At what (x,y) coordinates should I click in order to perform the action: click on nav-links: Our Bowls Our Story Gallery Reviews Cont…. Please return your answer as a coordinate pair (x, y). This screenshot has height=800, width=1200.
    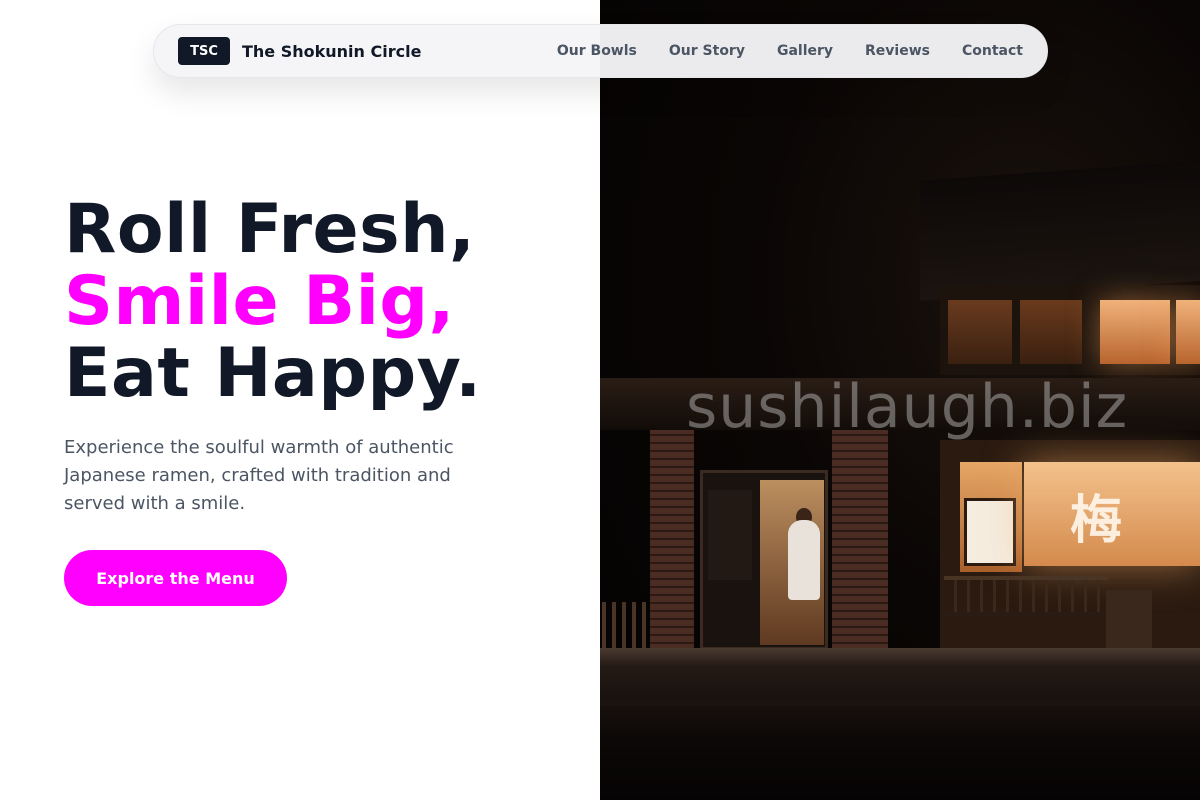
    Looking at the image, I should click on (790, 51).